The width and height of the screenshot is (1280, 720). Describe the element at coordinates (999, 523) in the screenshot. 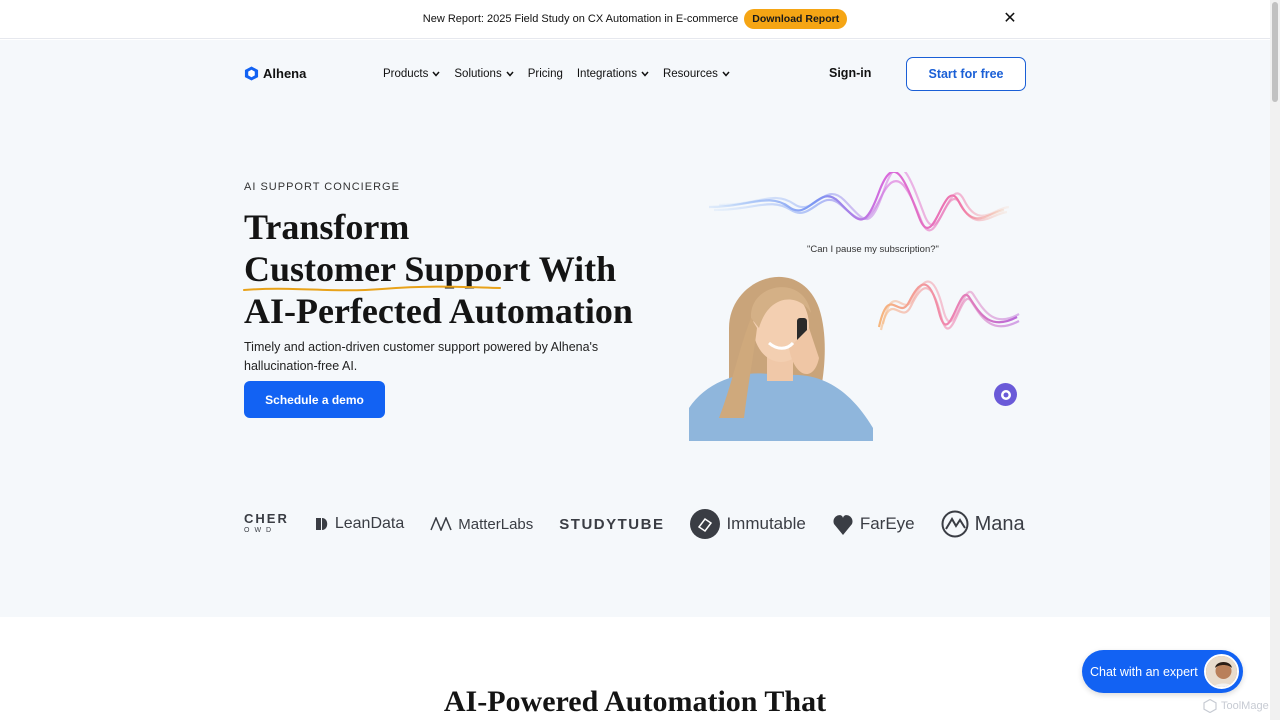

I see `logo-mana-text: Mana` at that location.